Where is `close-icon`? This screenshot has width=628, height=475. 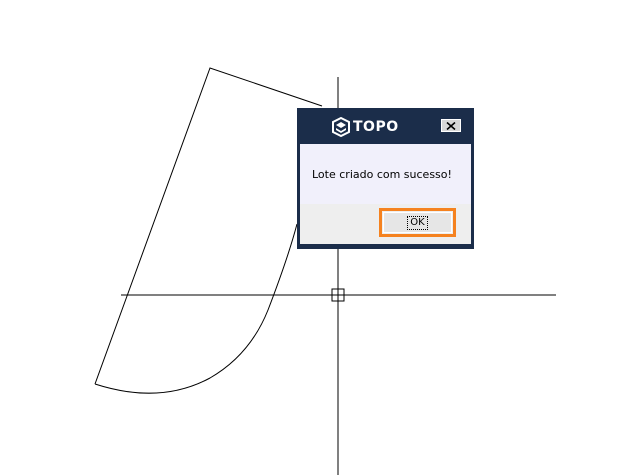 close-icon is located at coordinates (451, 125).